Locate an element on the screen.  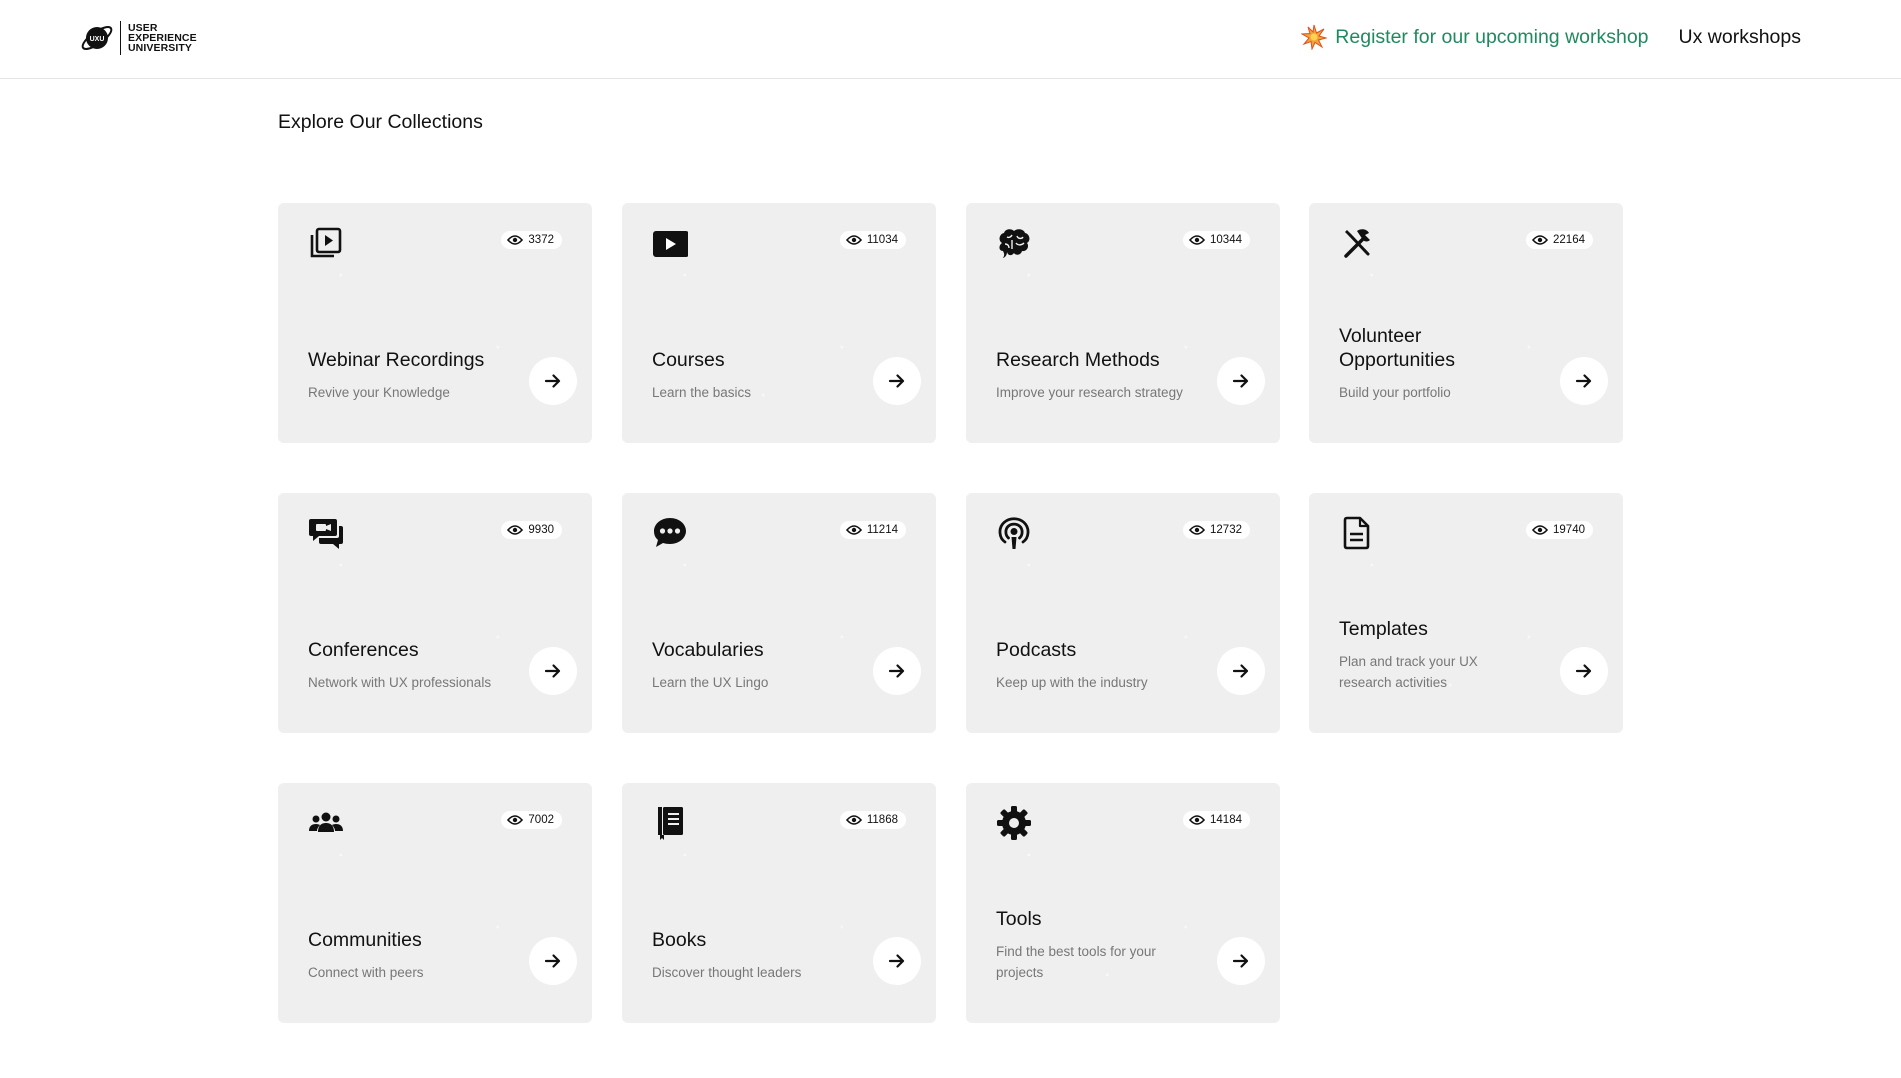
card-title: Books is located at coordinates (679, 940).